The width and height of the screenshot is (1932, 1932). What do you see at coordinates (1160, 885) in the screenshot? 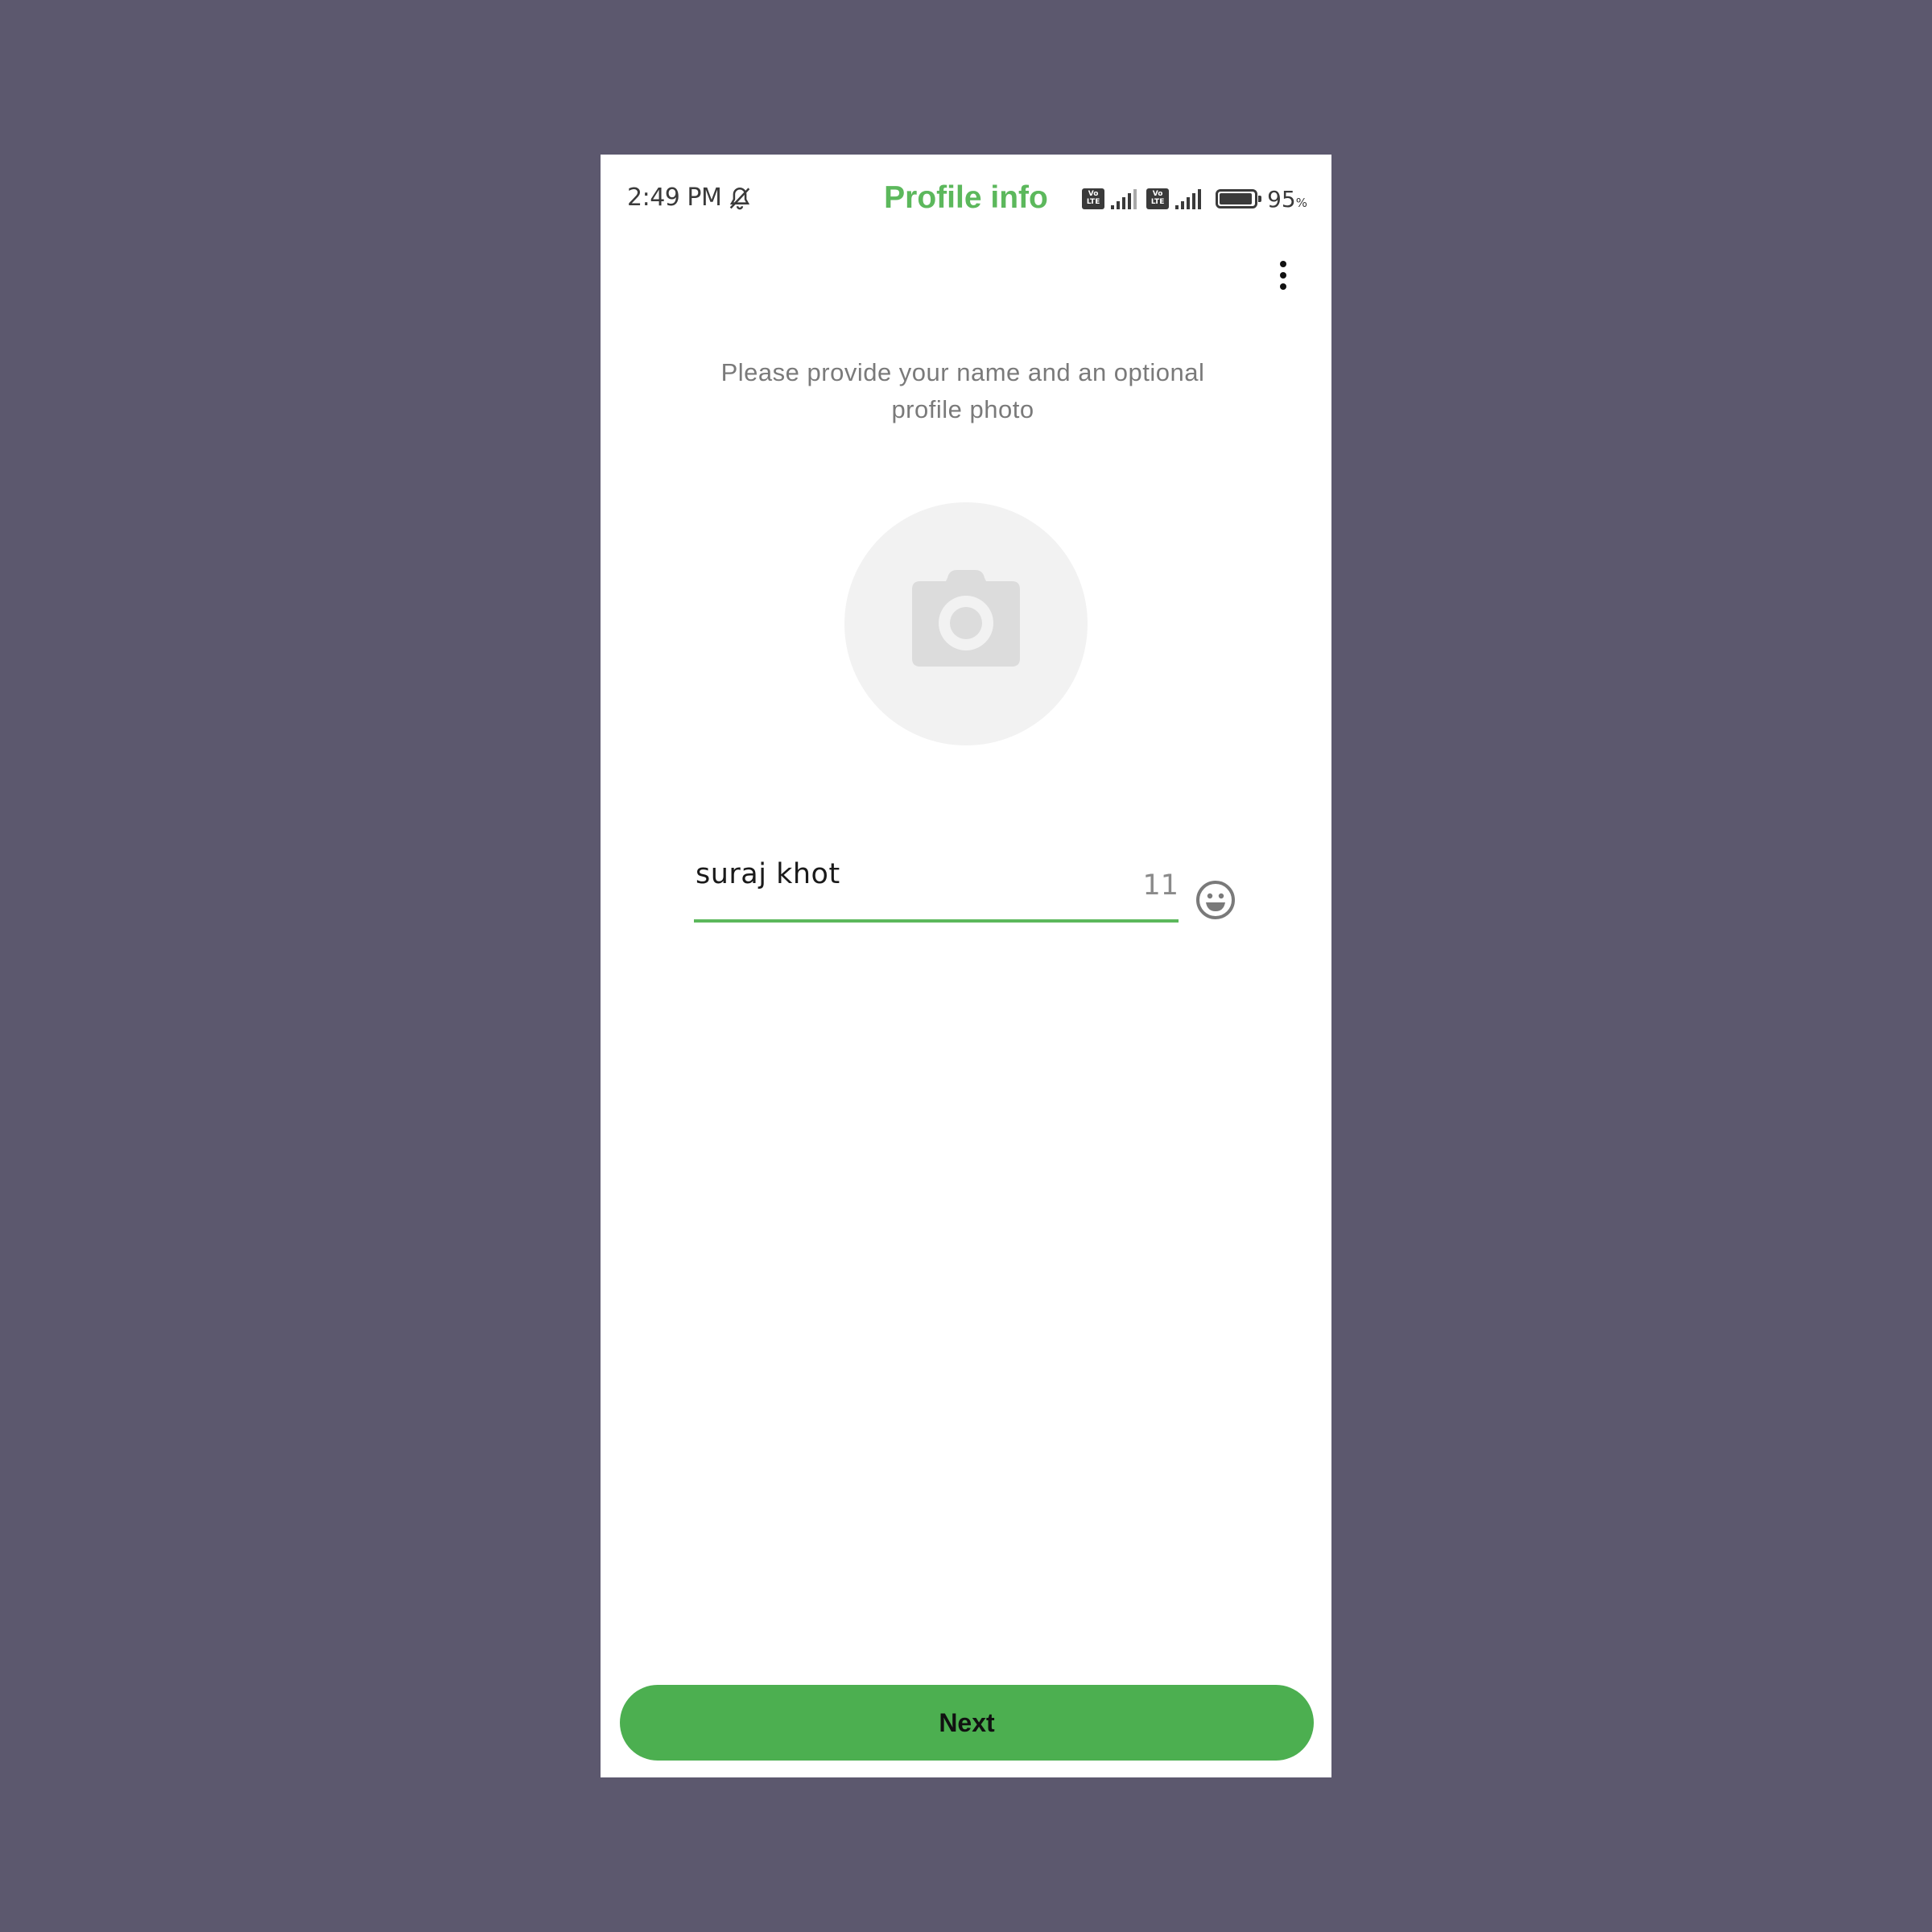
I see `char-remaining-count: 11` at bounding box center [1160, 885].